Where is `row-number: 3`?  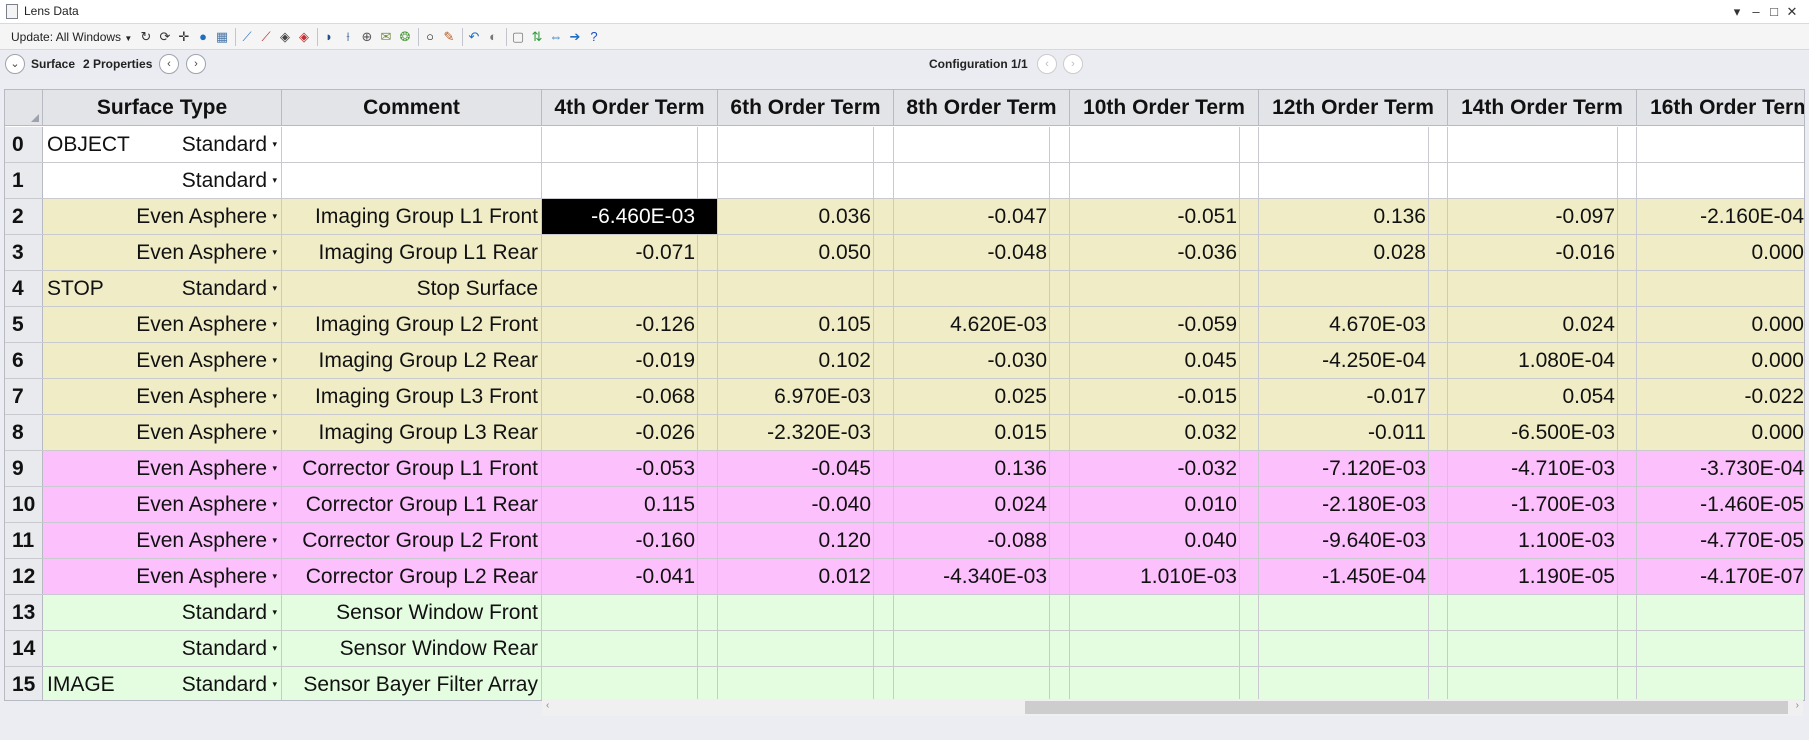 row-number: 3 is located at coordinates (24, 252).